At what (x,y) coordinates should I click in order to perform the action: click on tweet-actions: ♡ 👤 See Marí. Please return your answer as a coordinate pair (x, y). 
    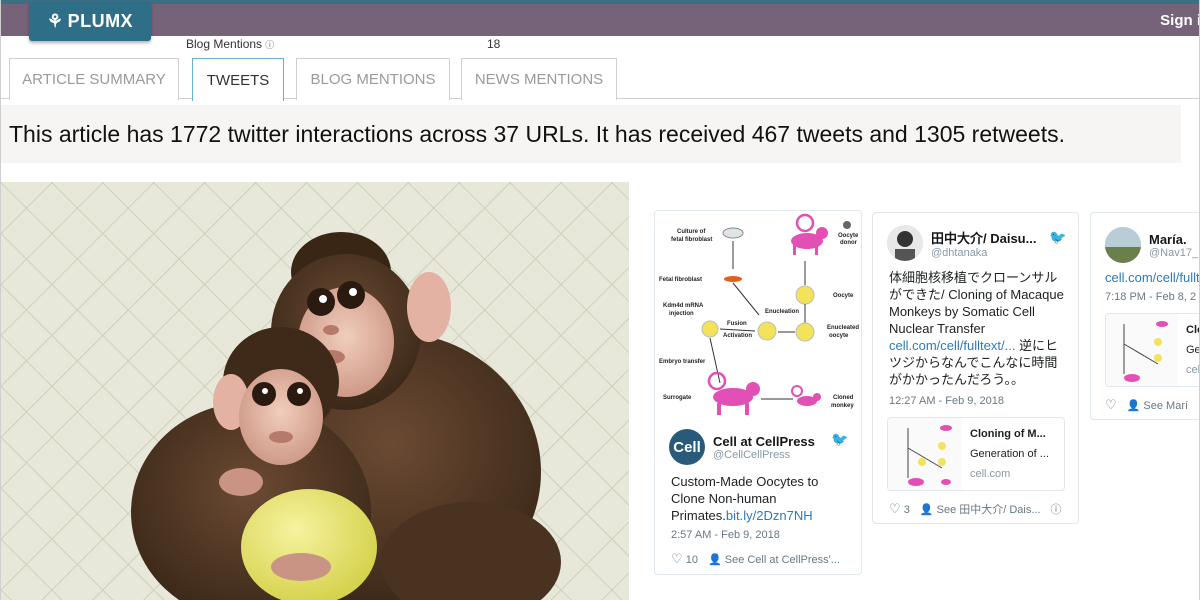
    Looking at the image, I should click on (1146, 405).